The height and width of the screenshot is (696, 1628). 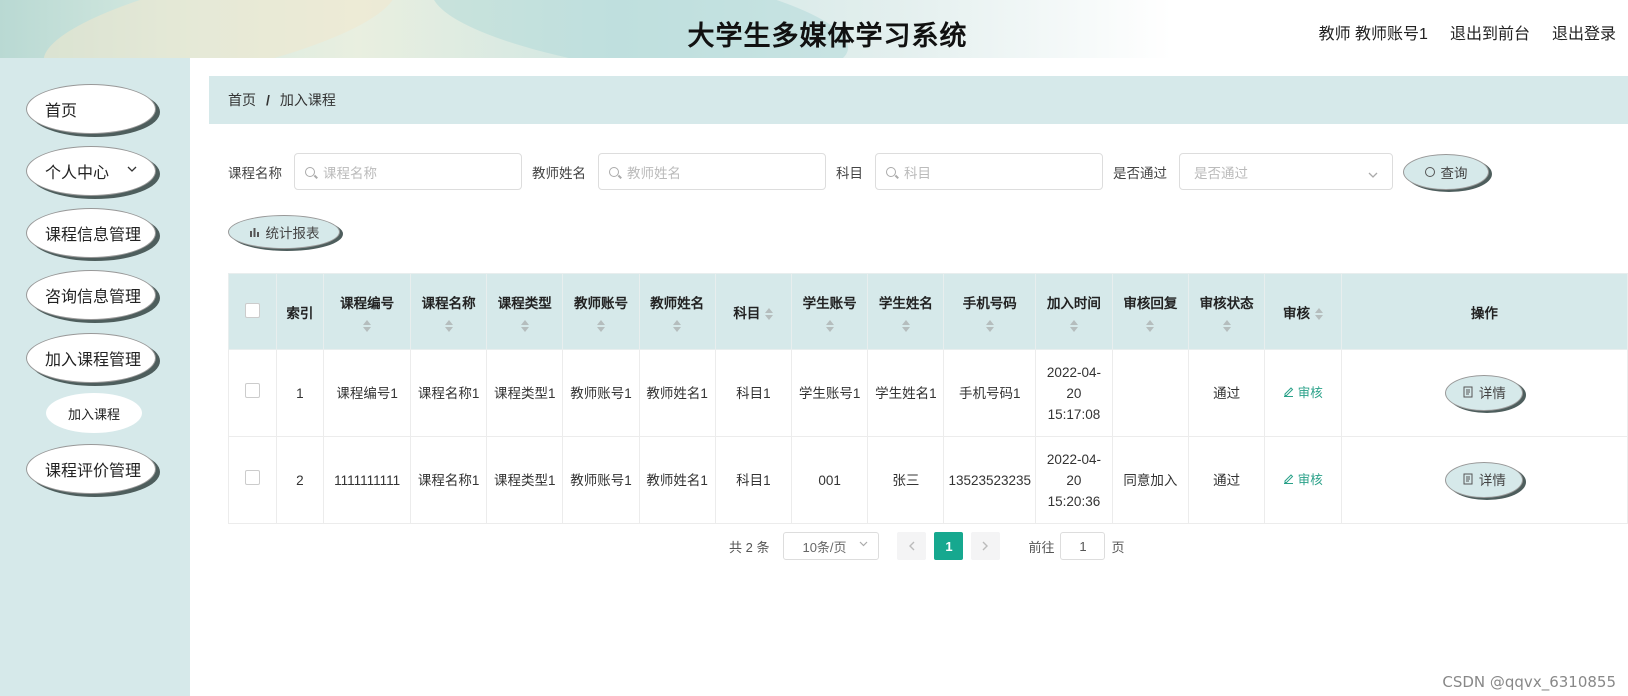 What do you see at coordinates (91, 109) in the screenshot?
I see `sidebar-item-home: 首页` at bounding box center [91, 109].